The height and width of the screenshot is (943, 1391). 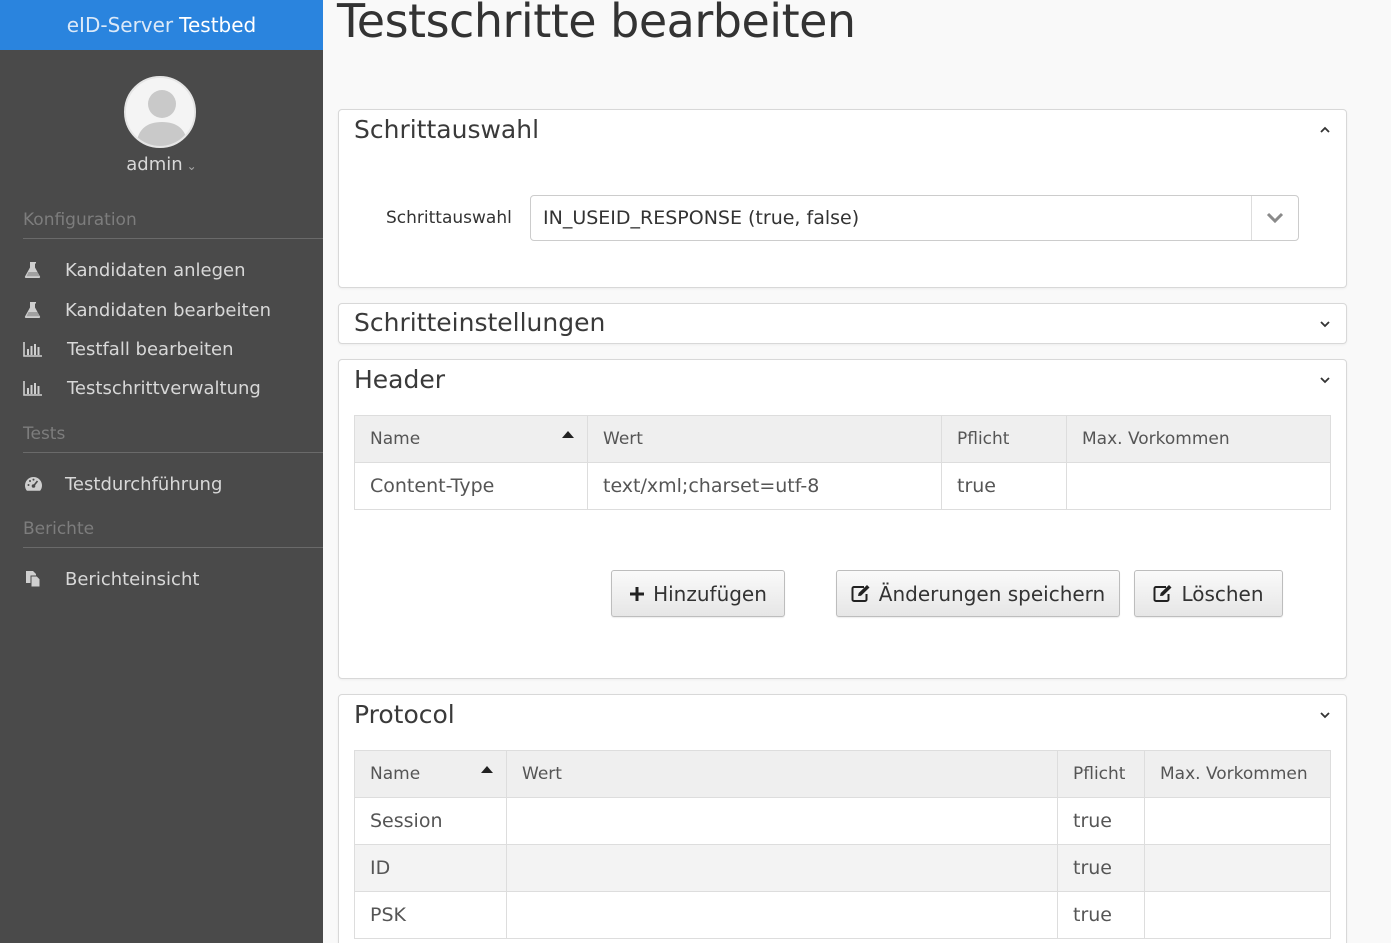 What do you see at coordinates (33, 484) in the screenshot?
I see `dashboard-icon` at bounding box center [33, 484].